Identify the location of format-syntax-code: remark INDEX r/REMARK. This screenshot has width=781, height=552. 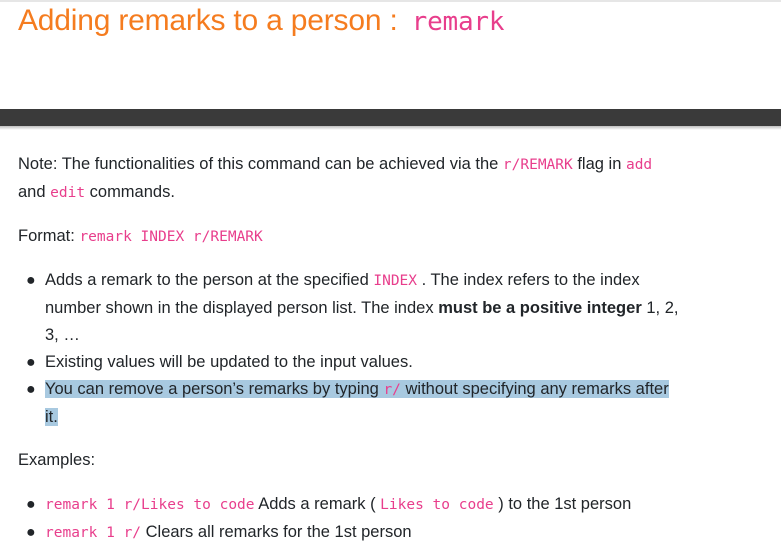
(171, 237).